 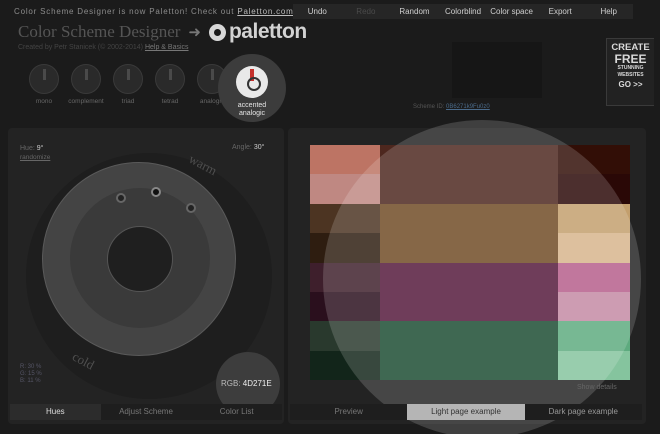 I want to click on ad-line: STUNNING, so click(x=630, y=68).